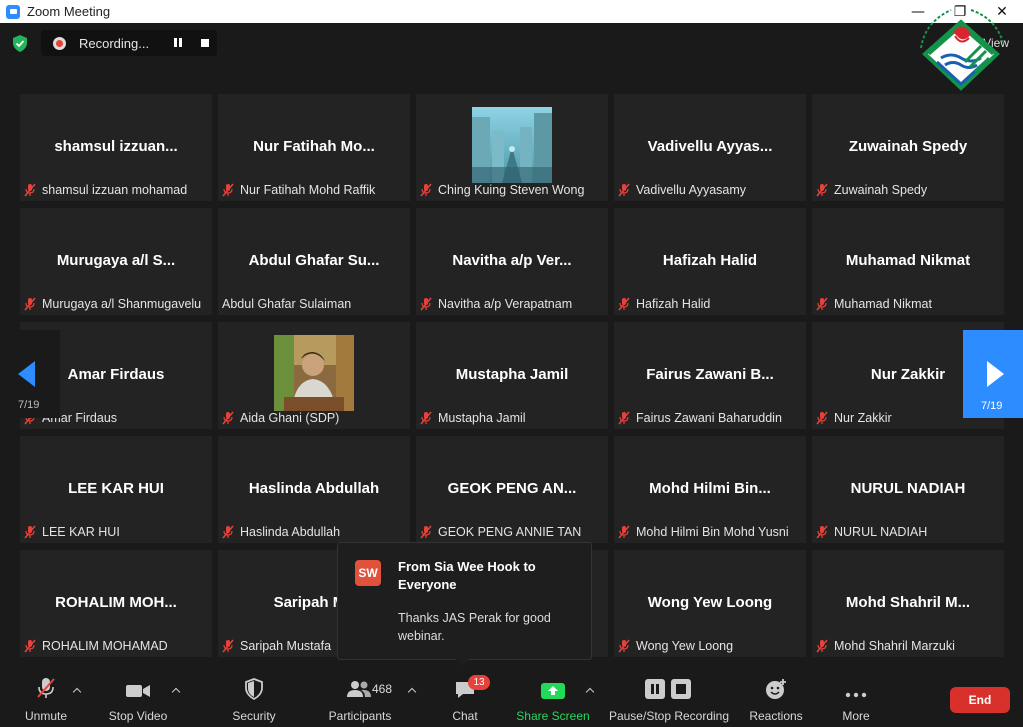 Image resolution: width=1023 pixels, height=727 pixels. Describe the element at coordinates (290, 532) in the screenshot. I see `participant-name: Haslinda Abdullah` at that location.